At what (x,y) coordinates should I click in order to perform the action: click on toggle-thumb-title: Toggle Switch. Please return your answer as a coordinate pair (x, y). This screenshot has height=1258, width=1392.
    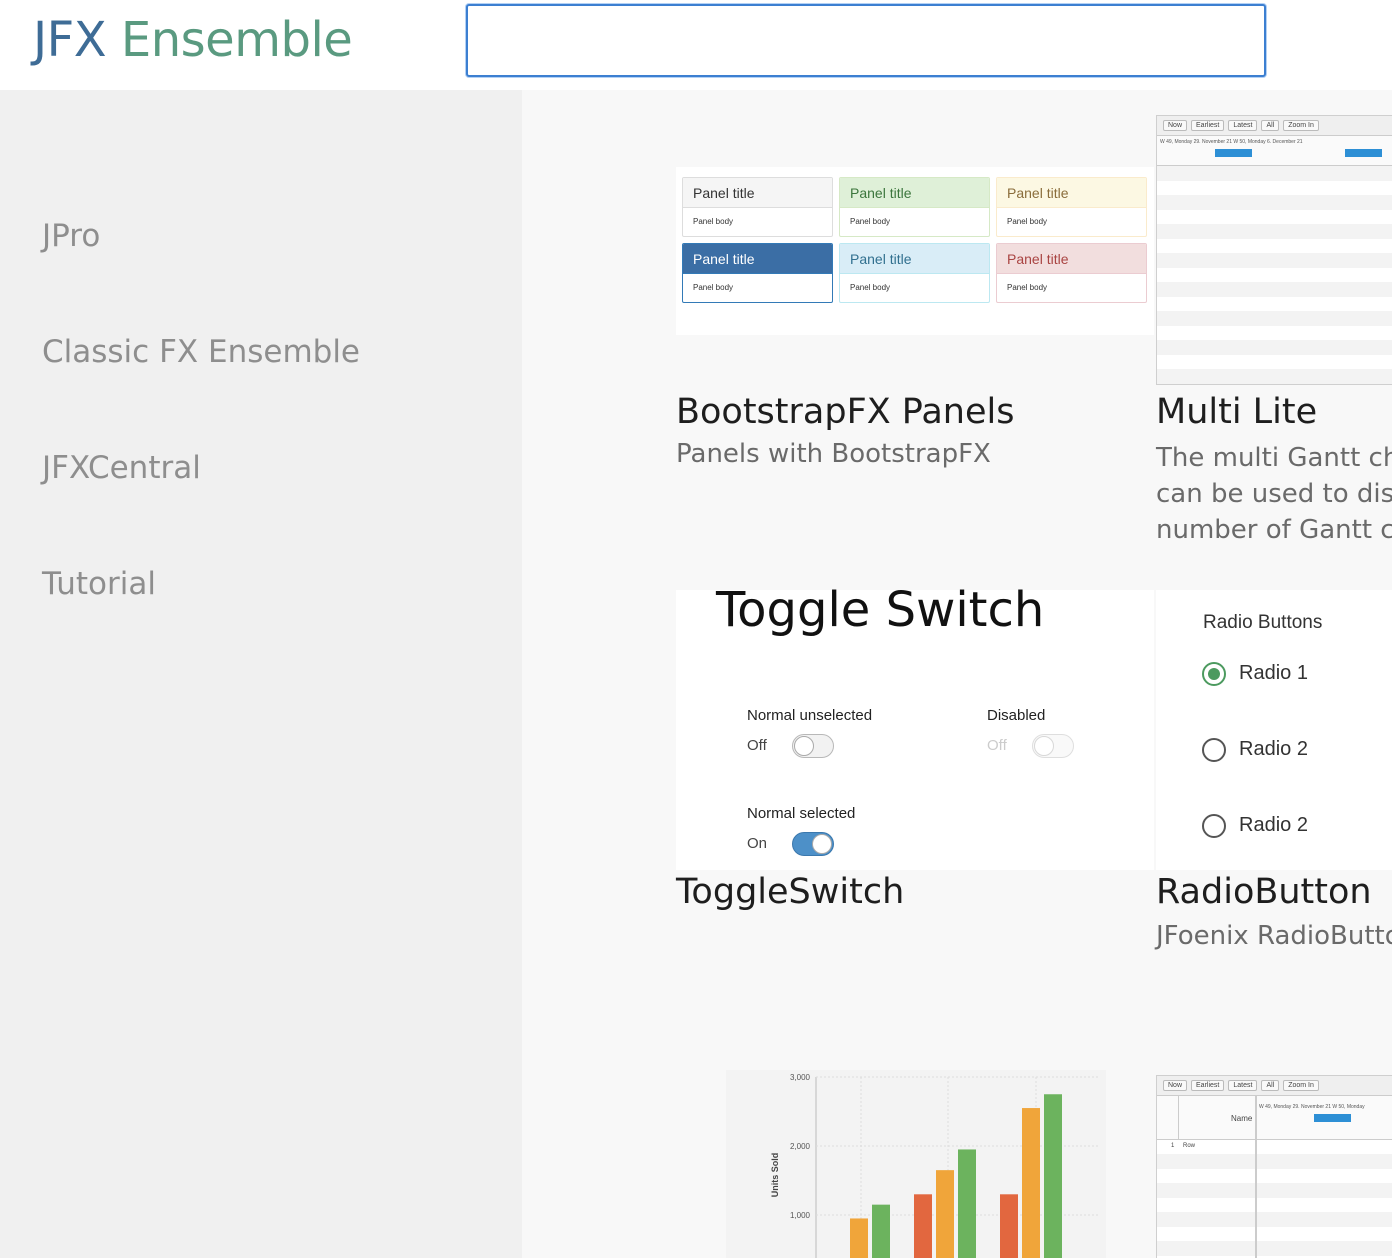
    Looking at the image, I should click on (880, 610).